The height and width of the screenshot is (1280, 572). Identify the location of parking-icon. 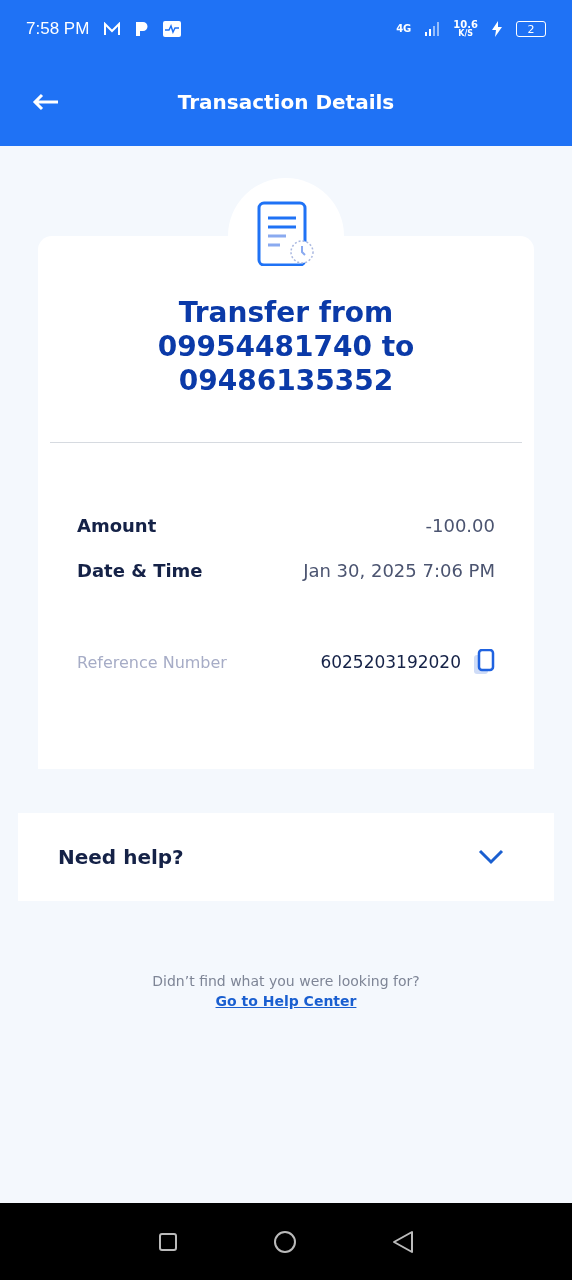
(142, 29).